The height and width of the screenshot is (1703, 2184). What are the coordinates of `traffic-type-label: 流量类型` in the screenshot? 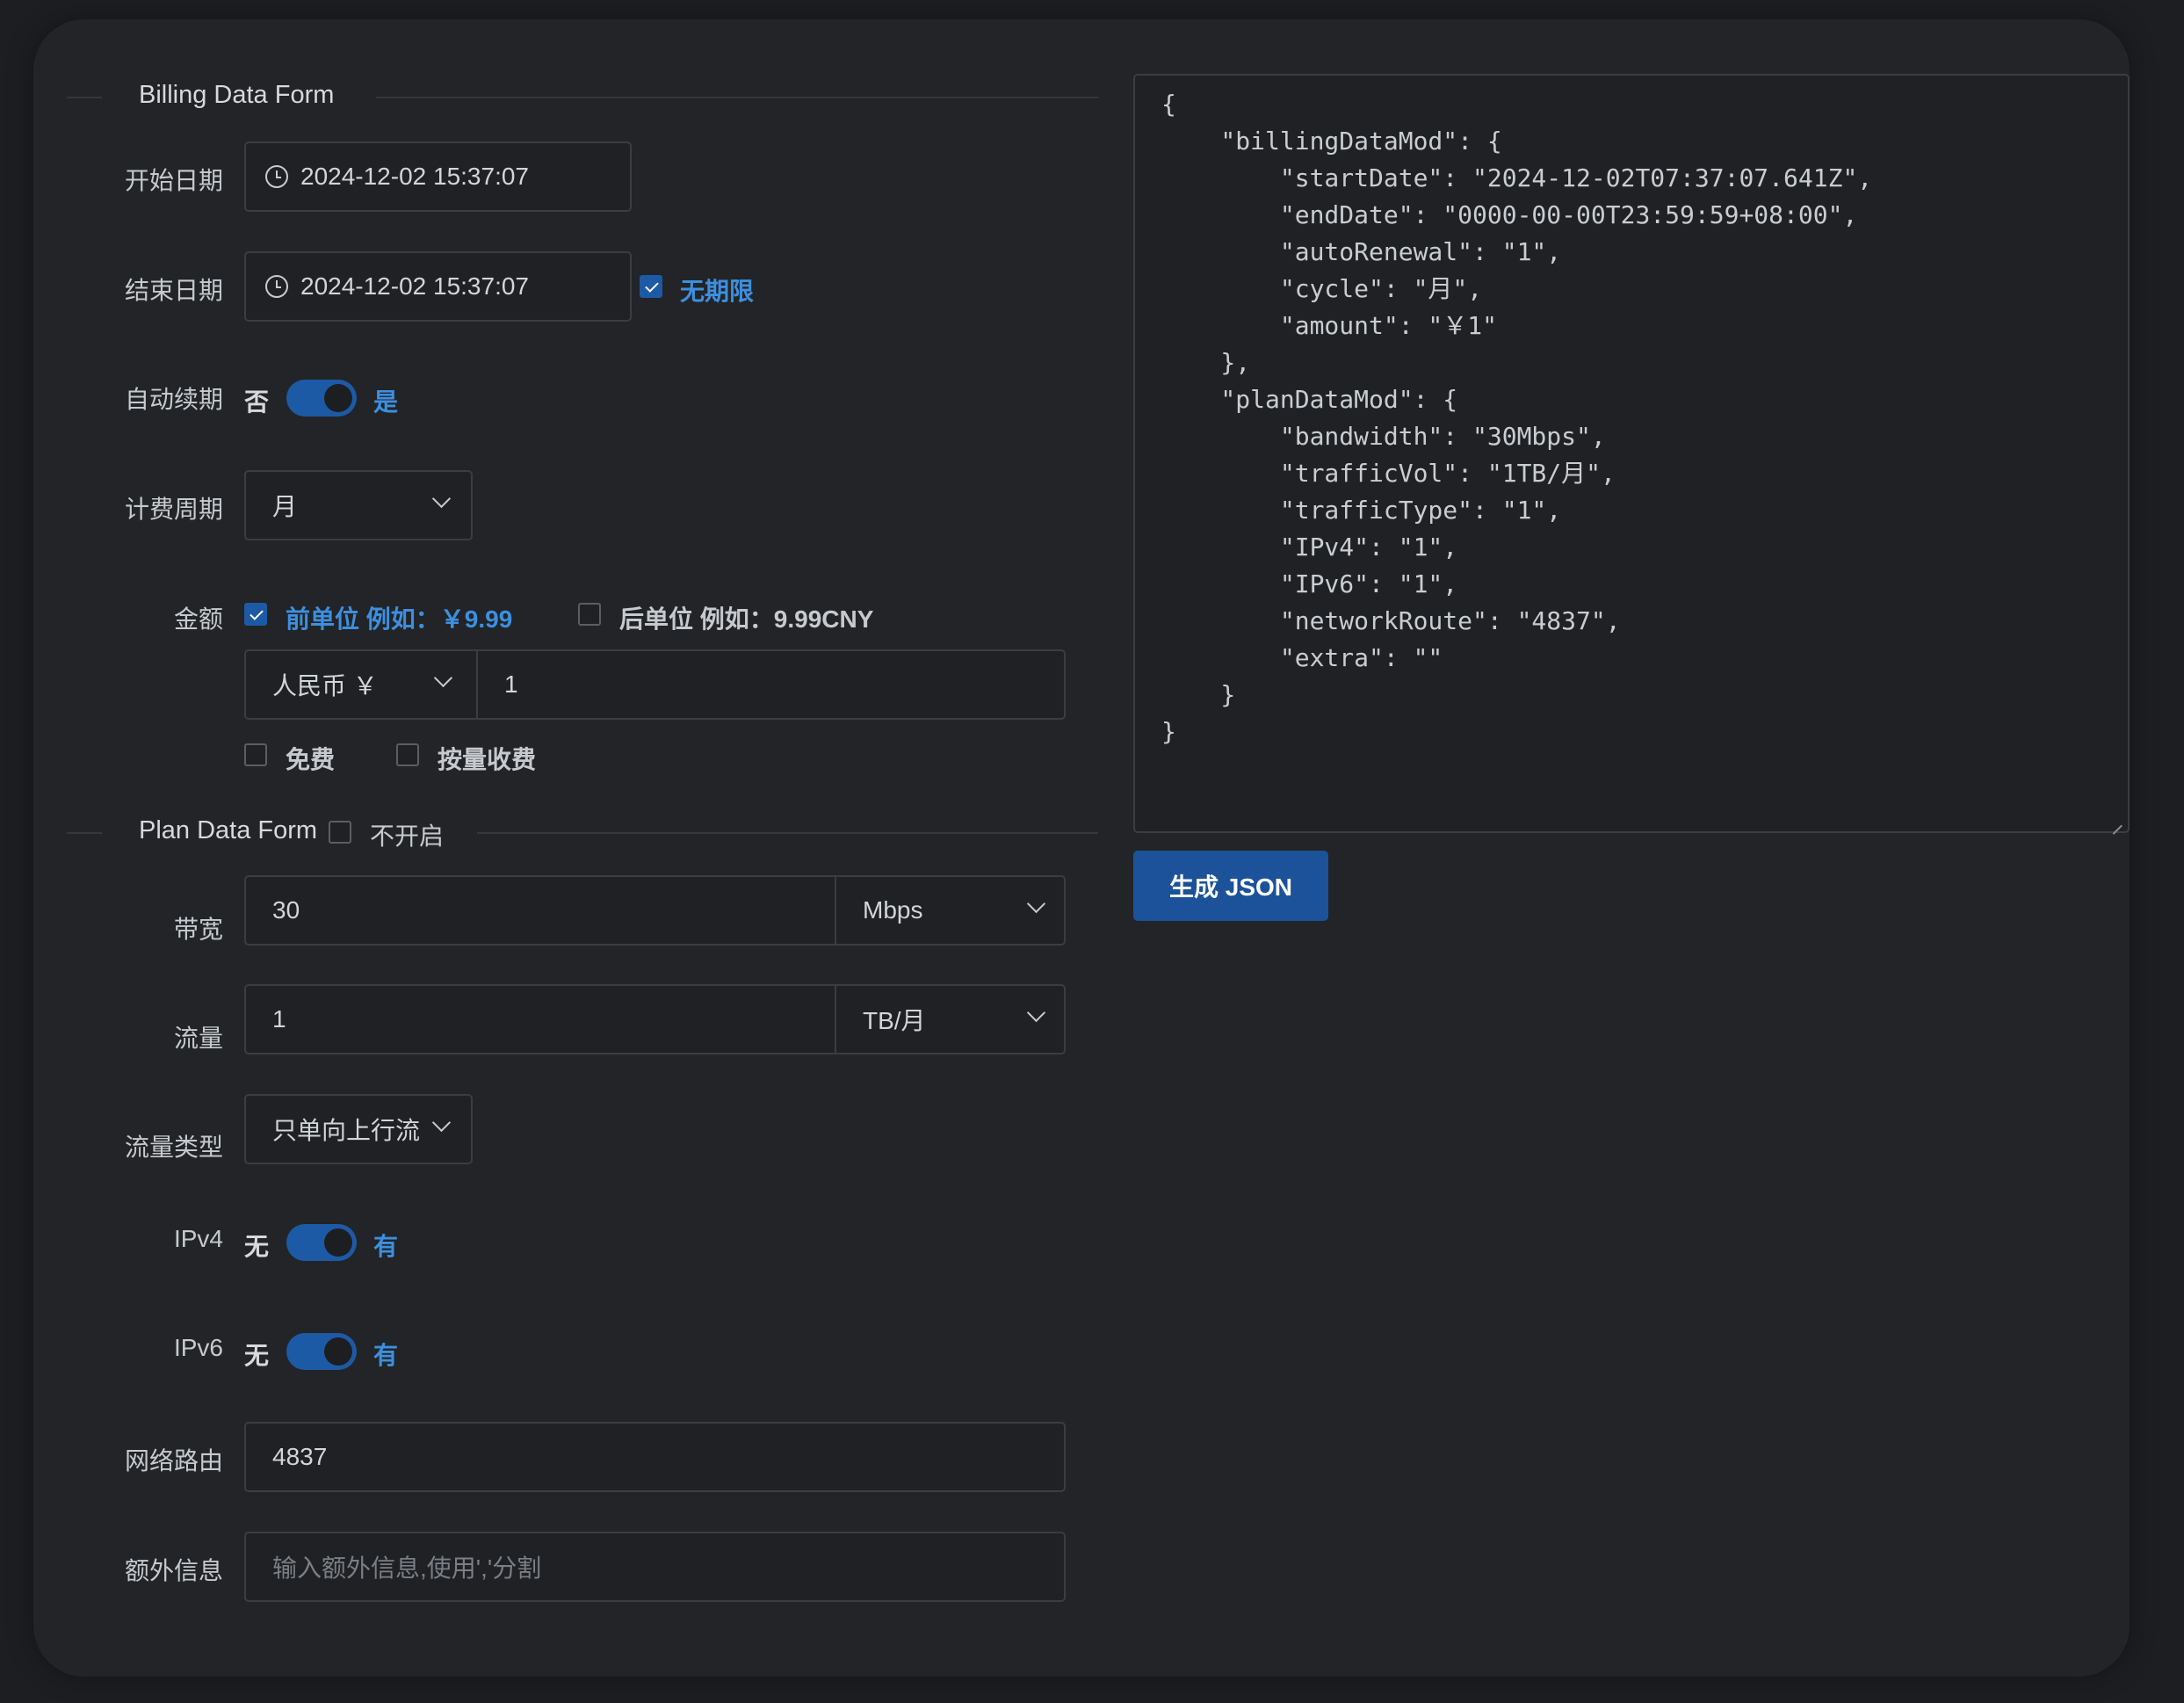 It's located at (173, 1147).